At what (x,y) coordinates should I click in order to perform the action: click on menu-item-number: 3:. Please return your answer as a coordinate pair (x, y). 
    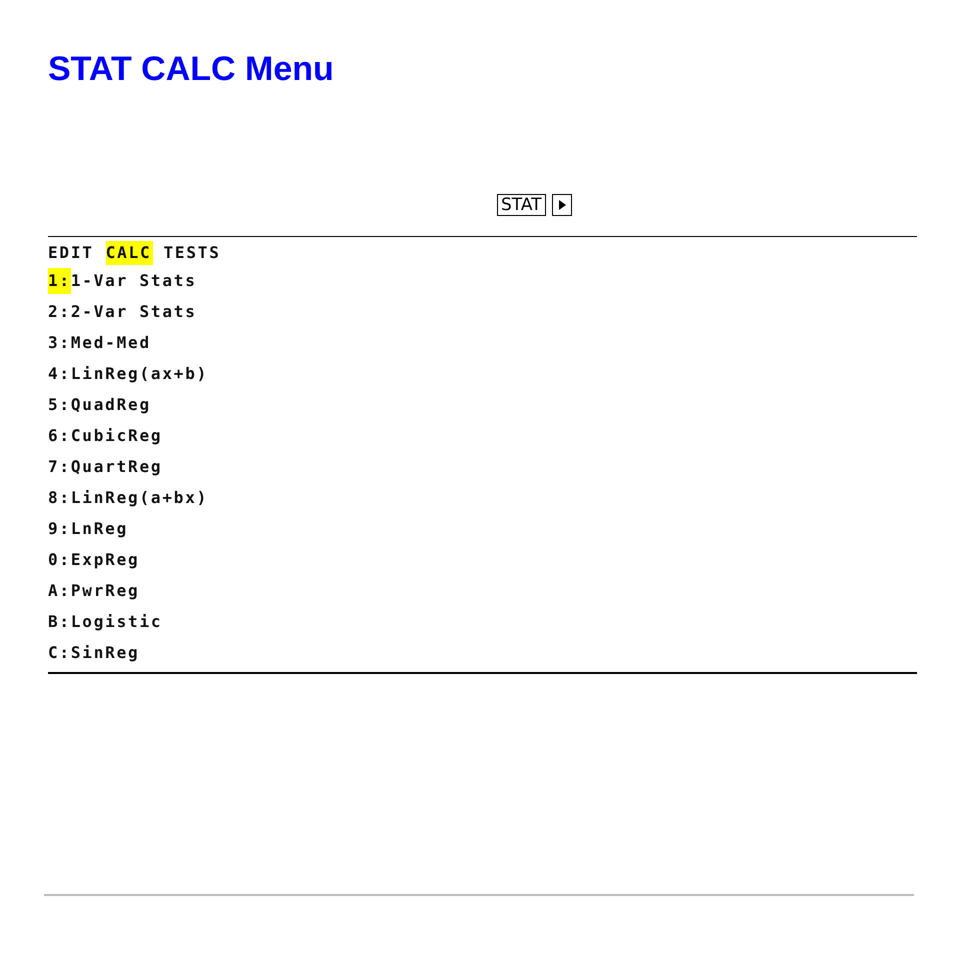
    Looking at the image, I should click on (59, 343).